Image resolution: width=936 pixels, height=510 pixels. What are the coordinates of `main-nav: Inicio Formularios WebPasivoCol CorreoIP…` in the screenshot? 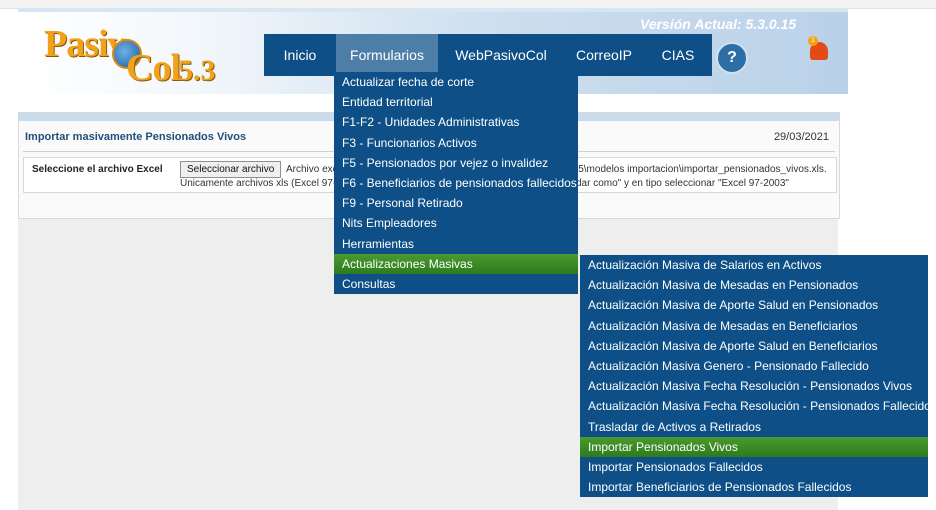 It's located at (488, 55).